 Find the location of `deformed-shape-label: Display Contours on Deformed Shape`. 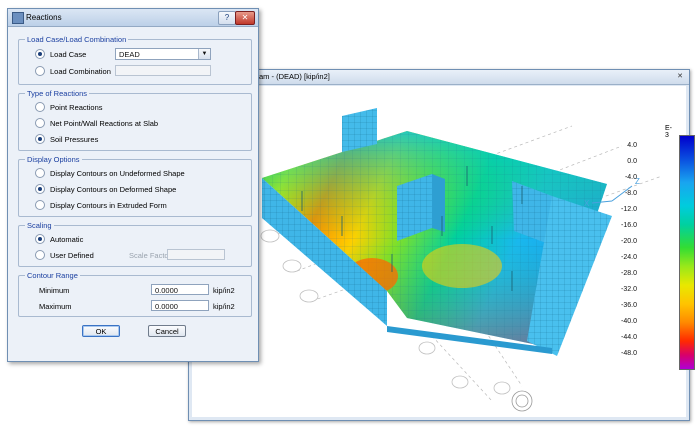

deformed-shape-label: Display Contours on Deformed Shape is located at coordinates (113, 189).